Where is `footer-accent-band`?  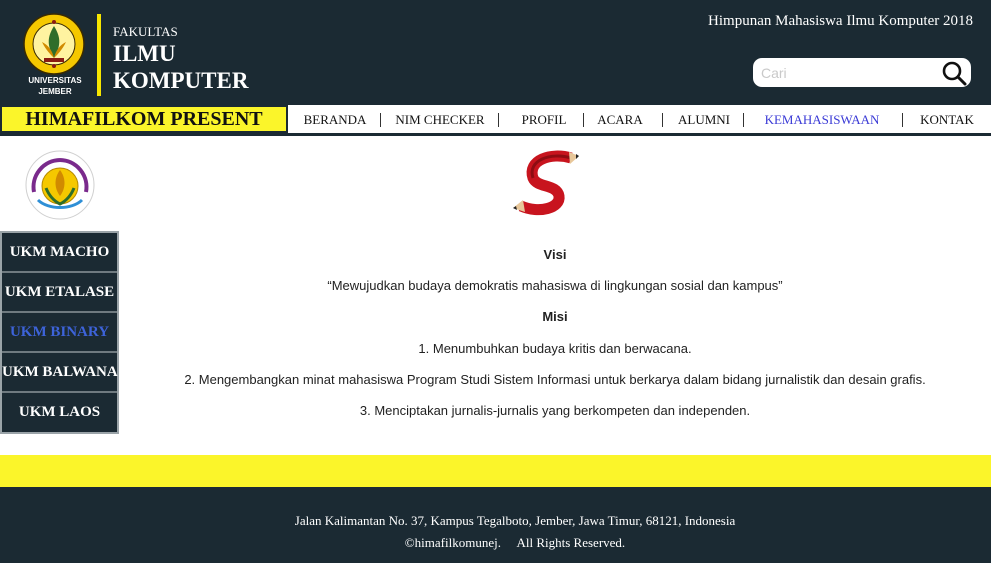 footer-accent-band is located at coordinates (495, 471).